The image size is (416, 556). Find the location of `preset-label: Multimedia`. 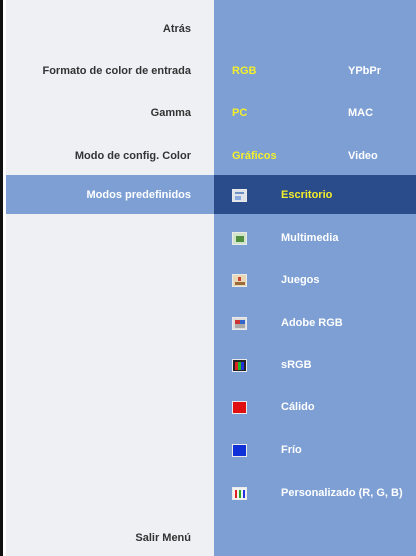

preset-label: Multimedia is located at coordinates (310, 238).